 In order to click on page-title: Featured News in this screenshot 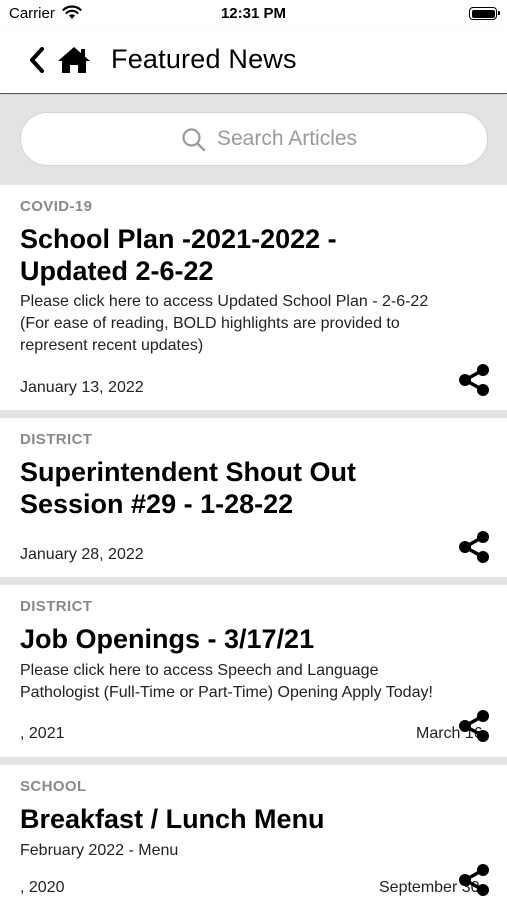, I will do `click(204, 59)`.